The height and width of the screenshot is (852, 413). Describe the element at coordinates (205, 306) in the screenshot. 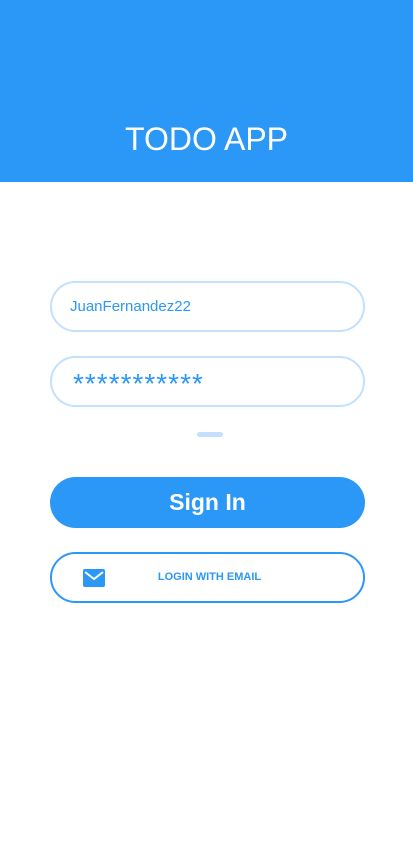

I see `username-input` at that location.